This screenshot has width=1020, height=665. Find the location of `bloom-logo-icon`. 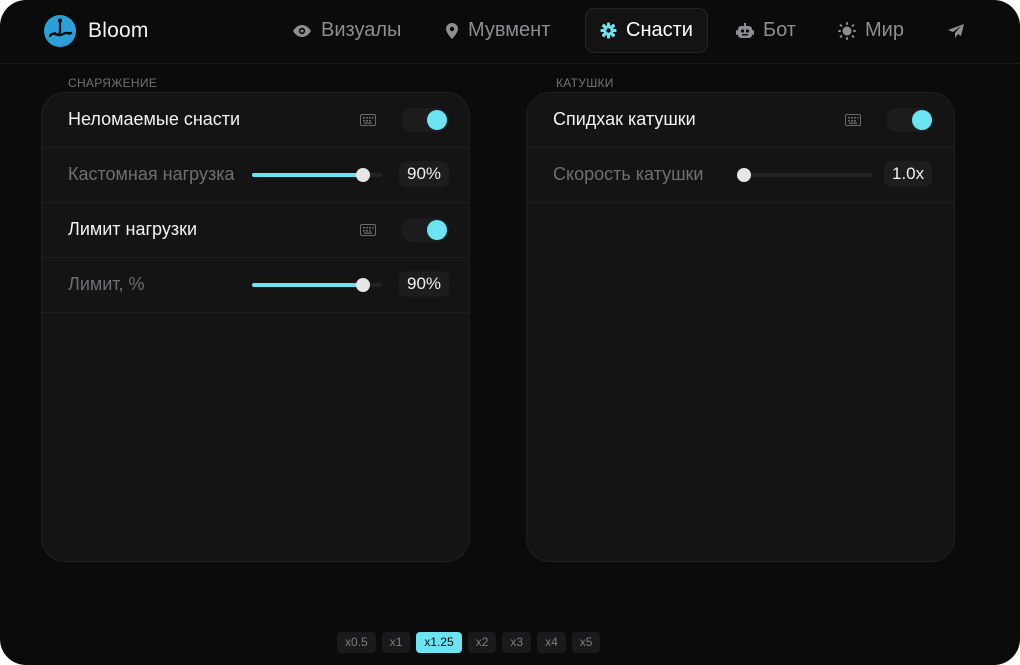

bloom-logo-icon is located at coordinates (60, 31).